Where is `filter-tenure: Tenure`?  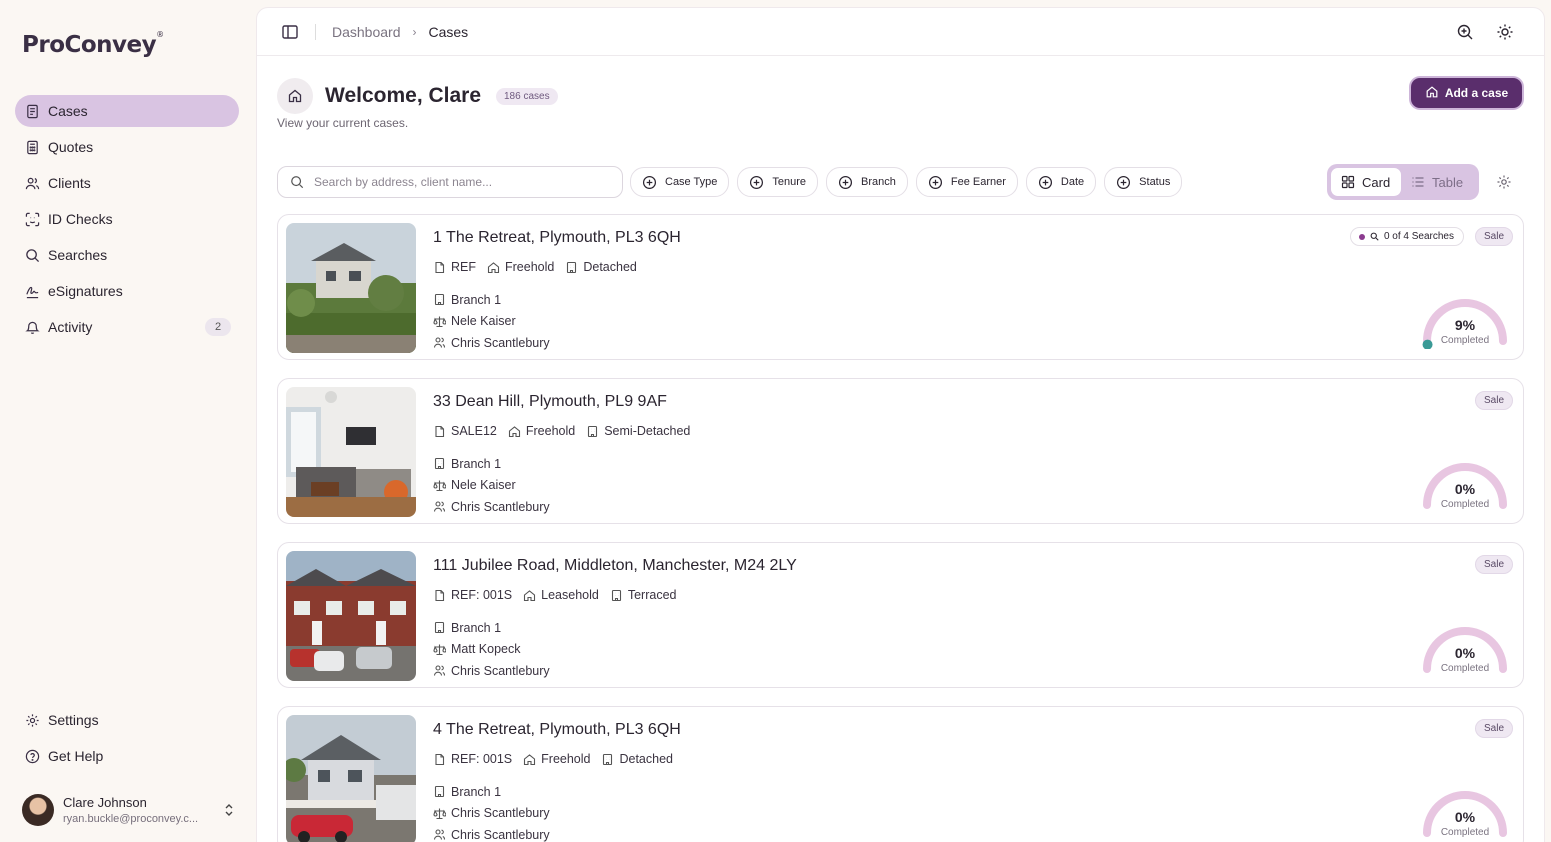 filter-tenure: Tenure is located at coordinates (778, 182).